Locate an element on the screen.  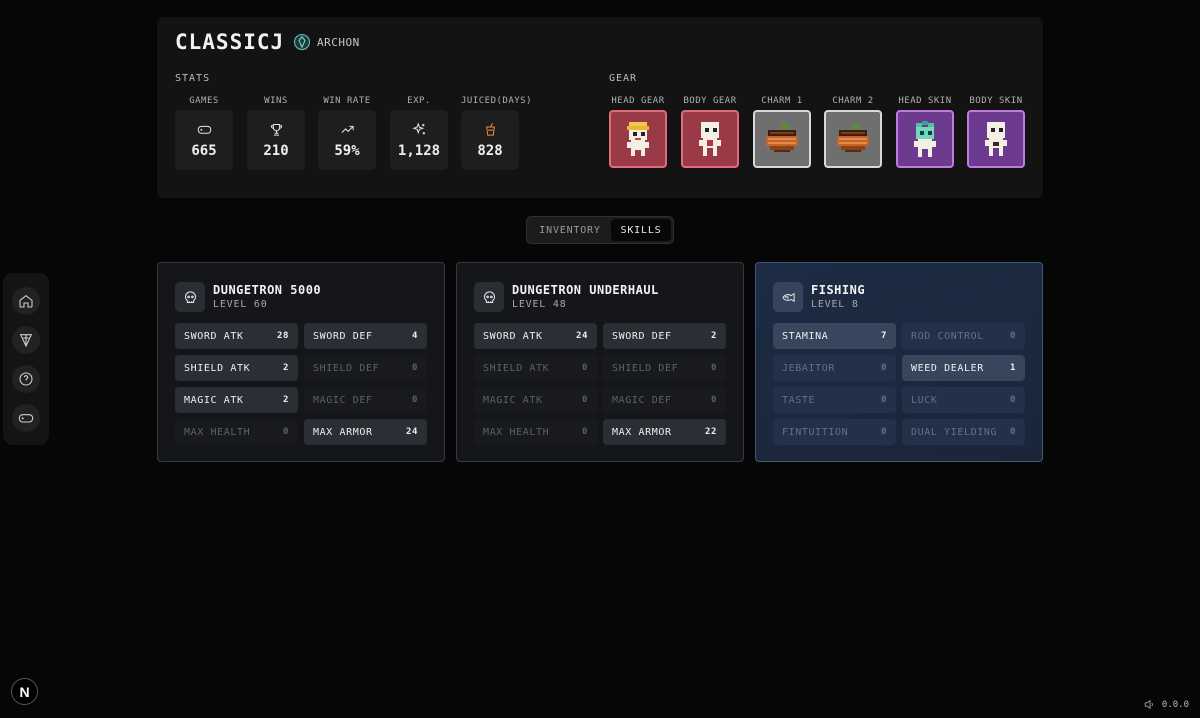
home-icon is located at coordinates (26, 301).